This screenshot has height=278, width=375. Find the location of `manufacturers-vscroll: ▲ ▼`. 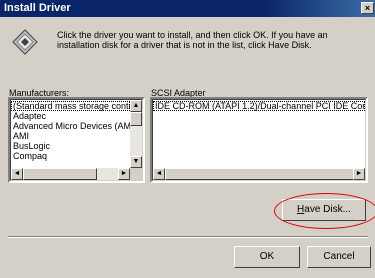

manufacturers-vscroll: ▲ ▼ is located at coordinates (136, 134).